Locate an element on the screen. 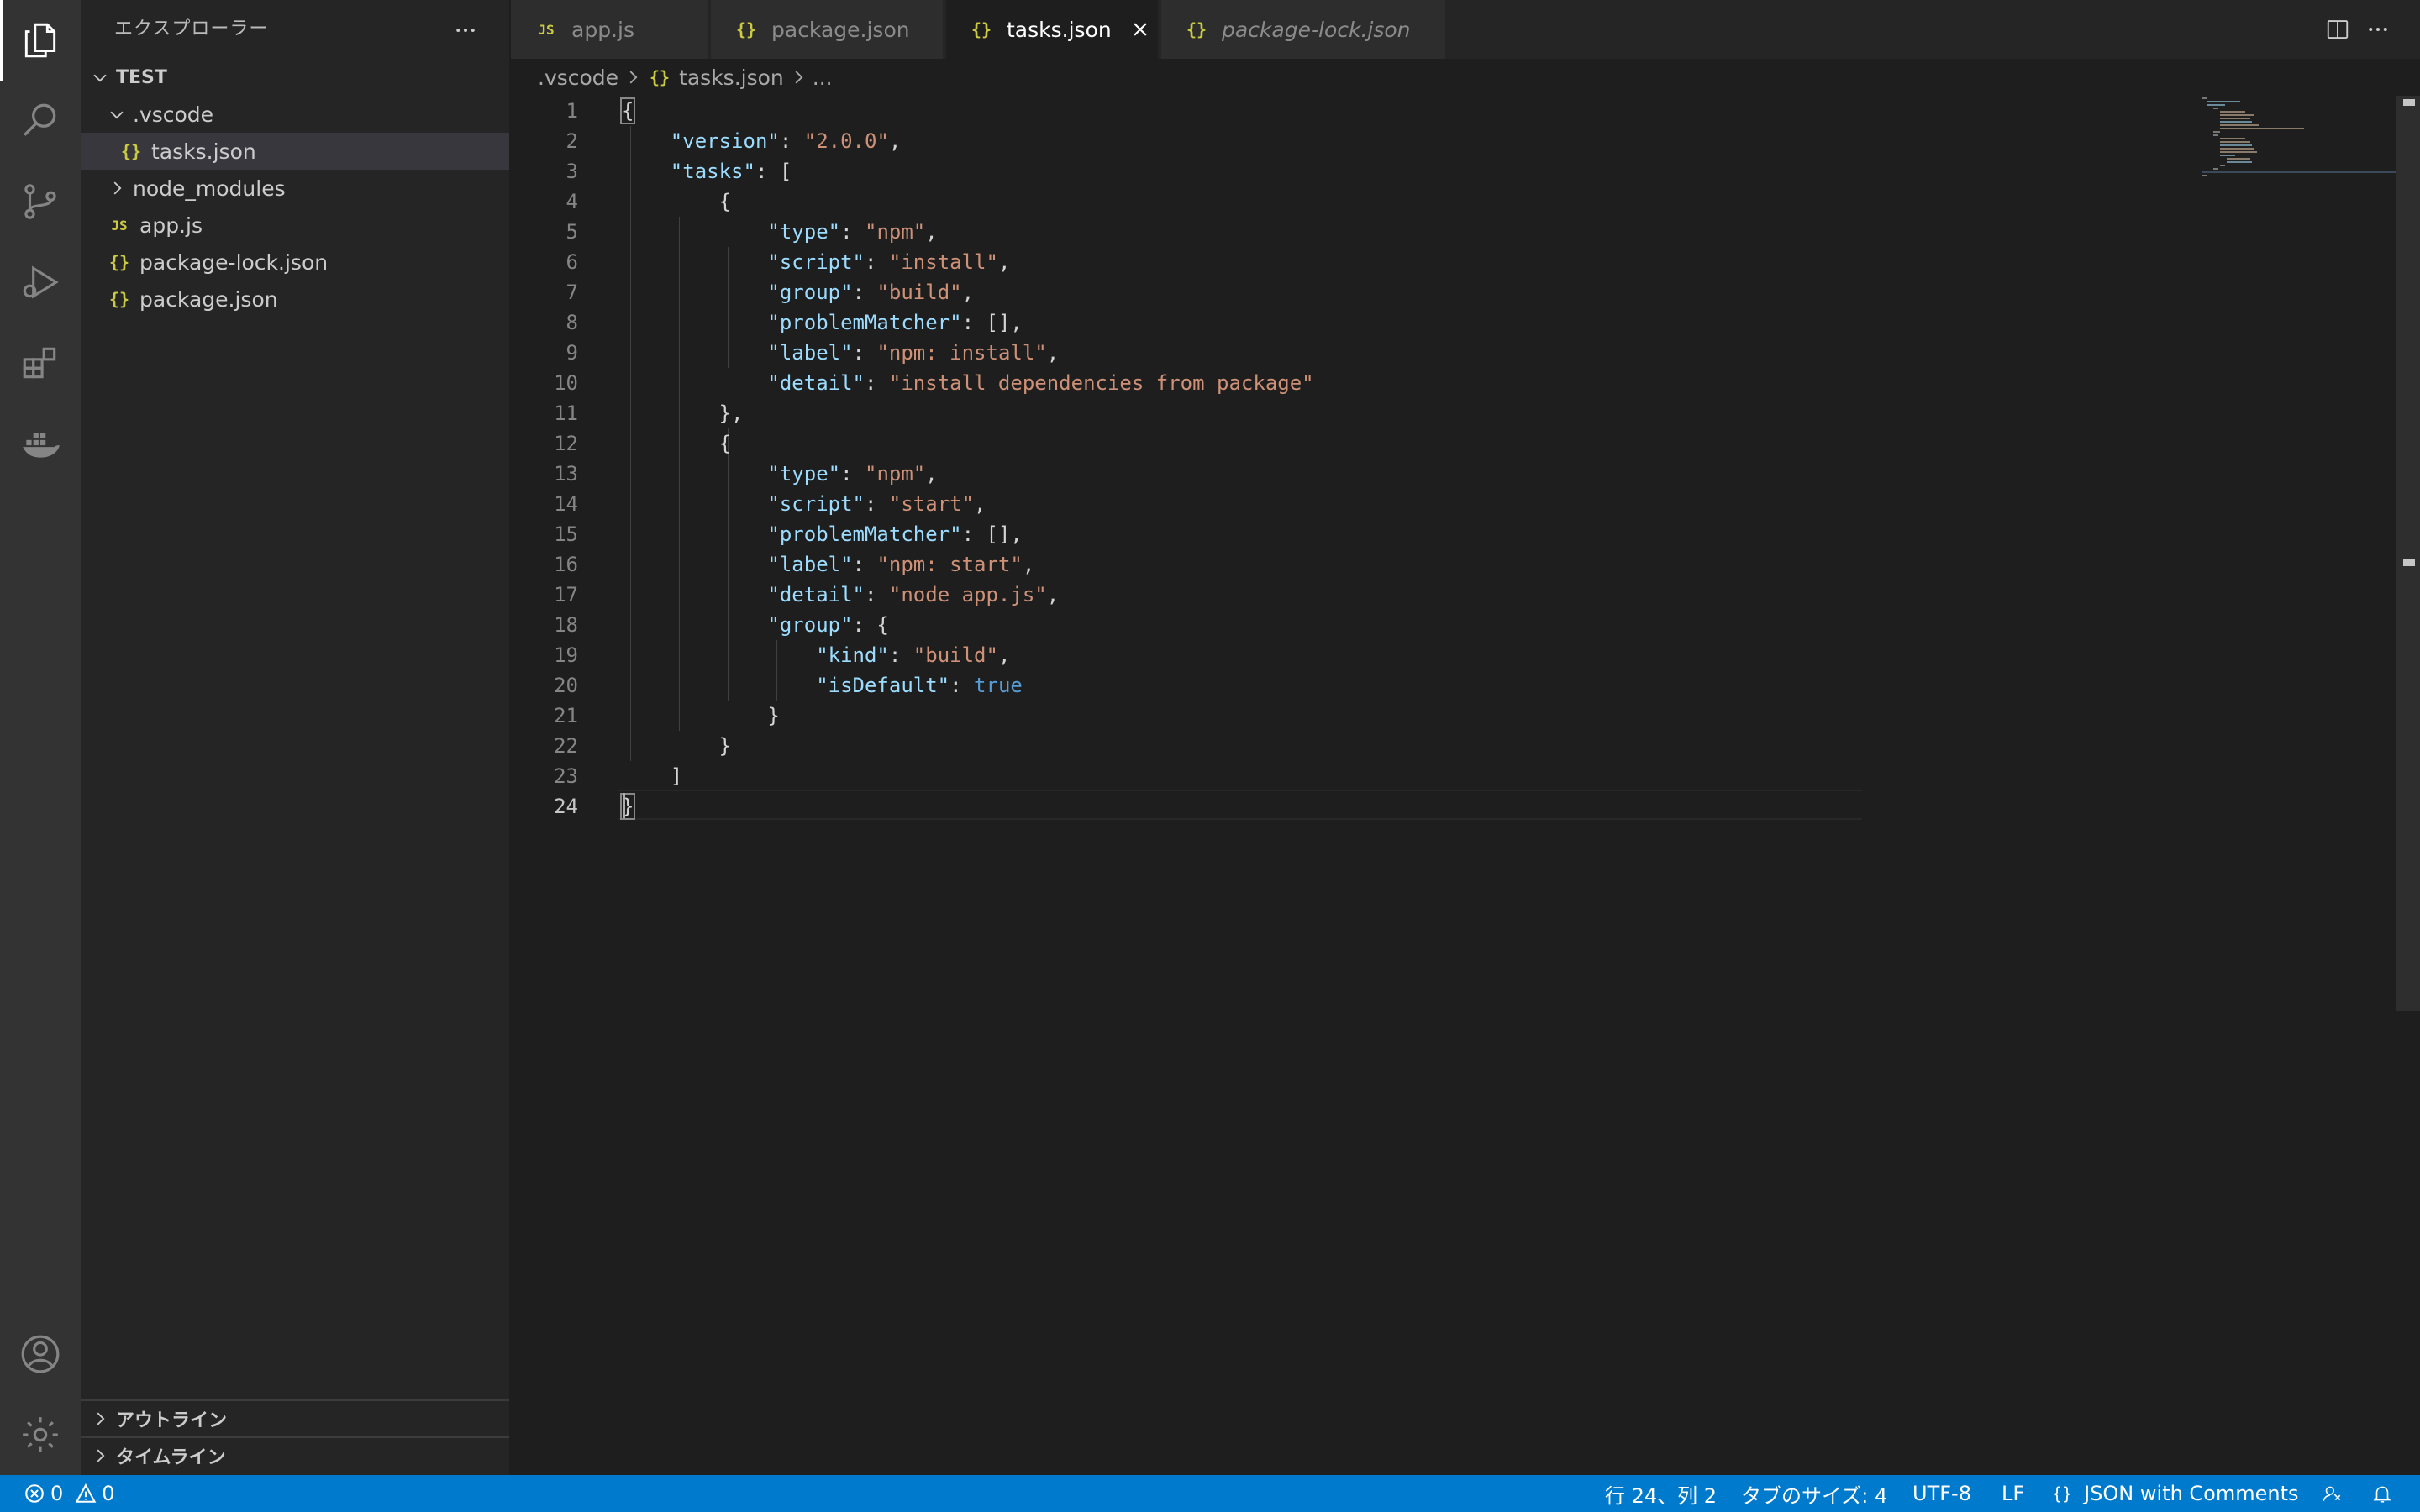 The image size is (2420, 1512). activity-bar is located at coordinates (40, 737).